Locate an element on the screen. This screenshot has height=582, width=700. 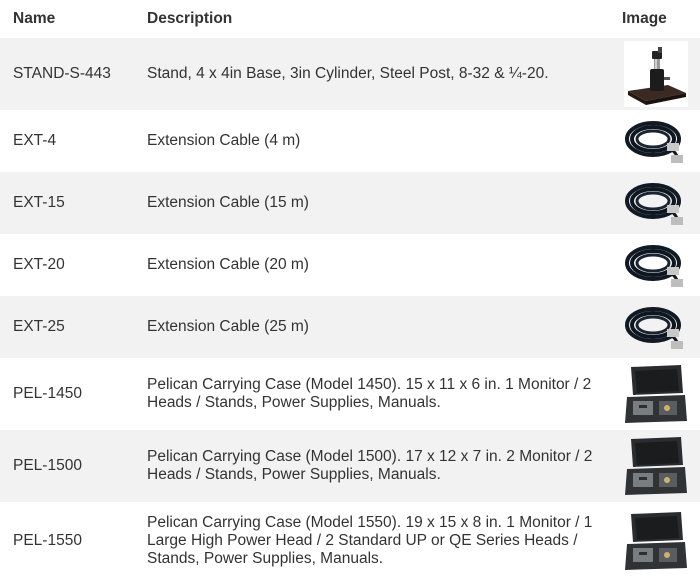
row-name: STAND-S-443 is located at coordinates (67, 74).